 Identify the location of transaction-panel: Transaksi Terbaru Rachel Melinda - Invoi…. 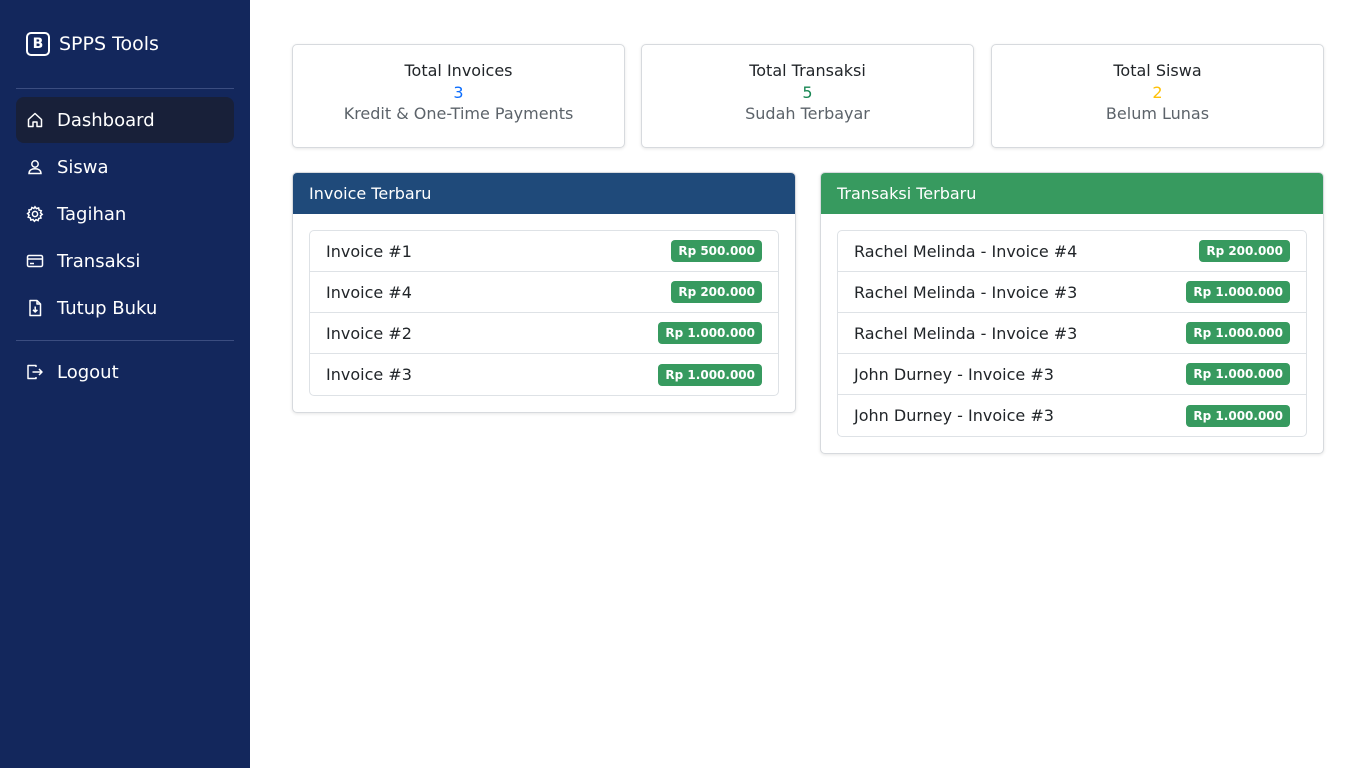
(1072, 313).